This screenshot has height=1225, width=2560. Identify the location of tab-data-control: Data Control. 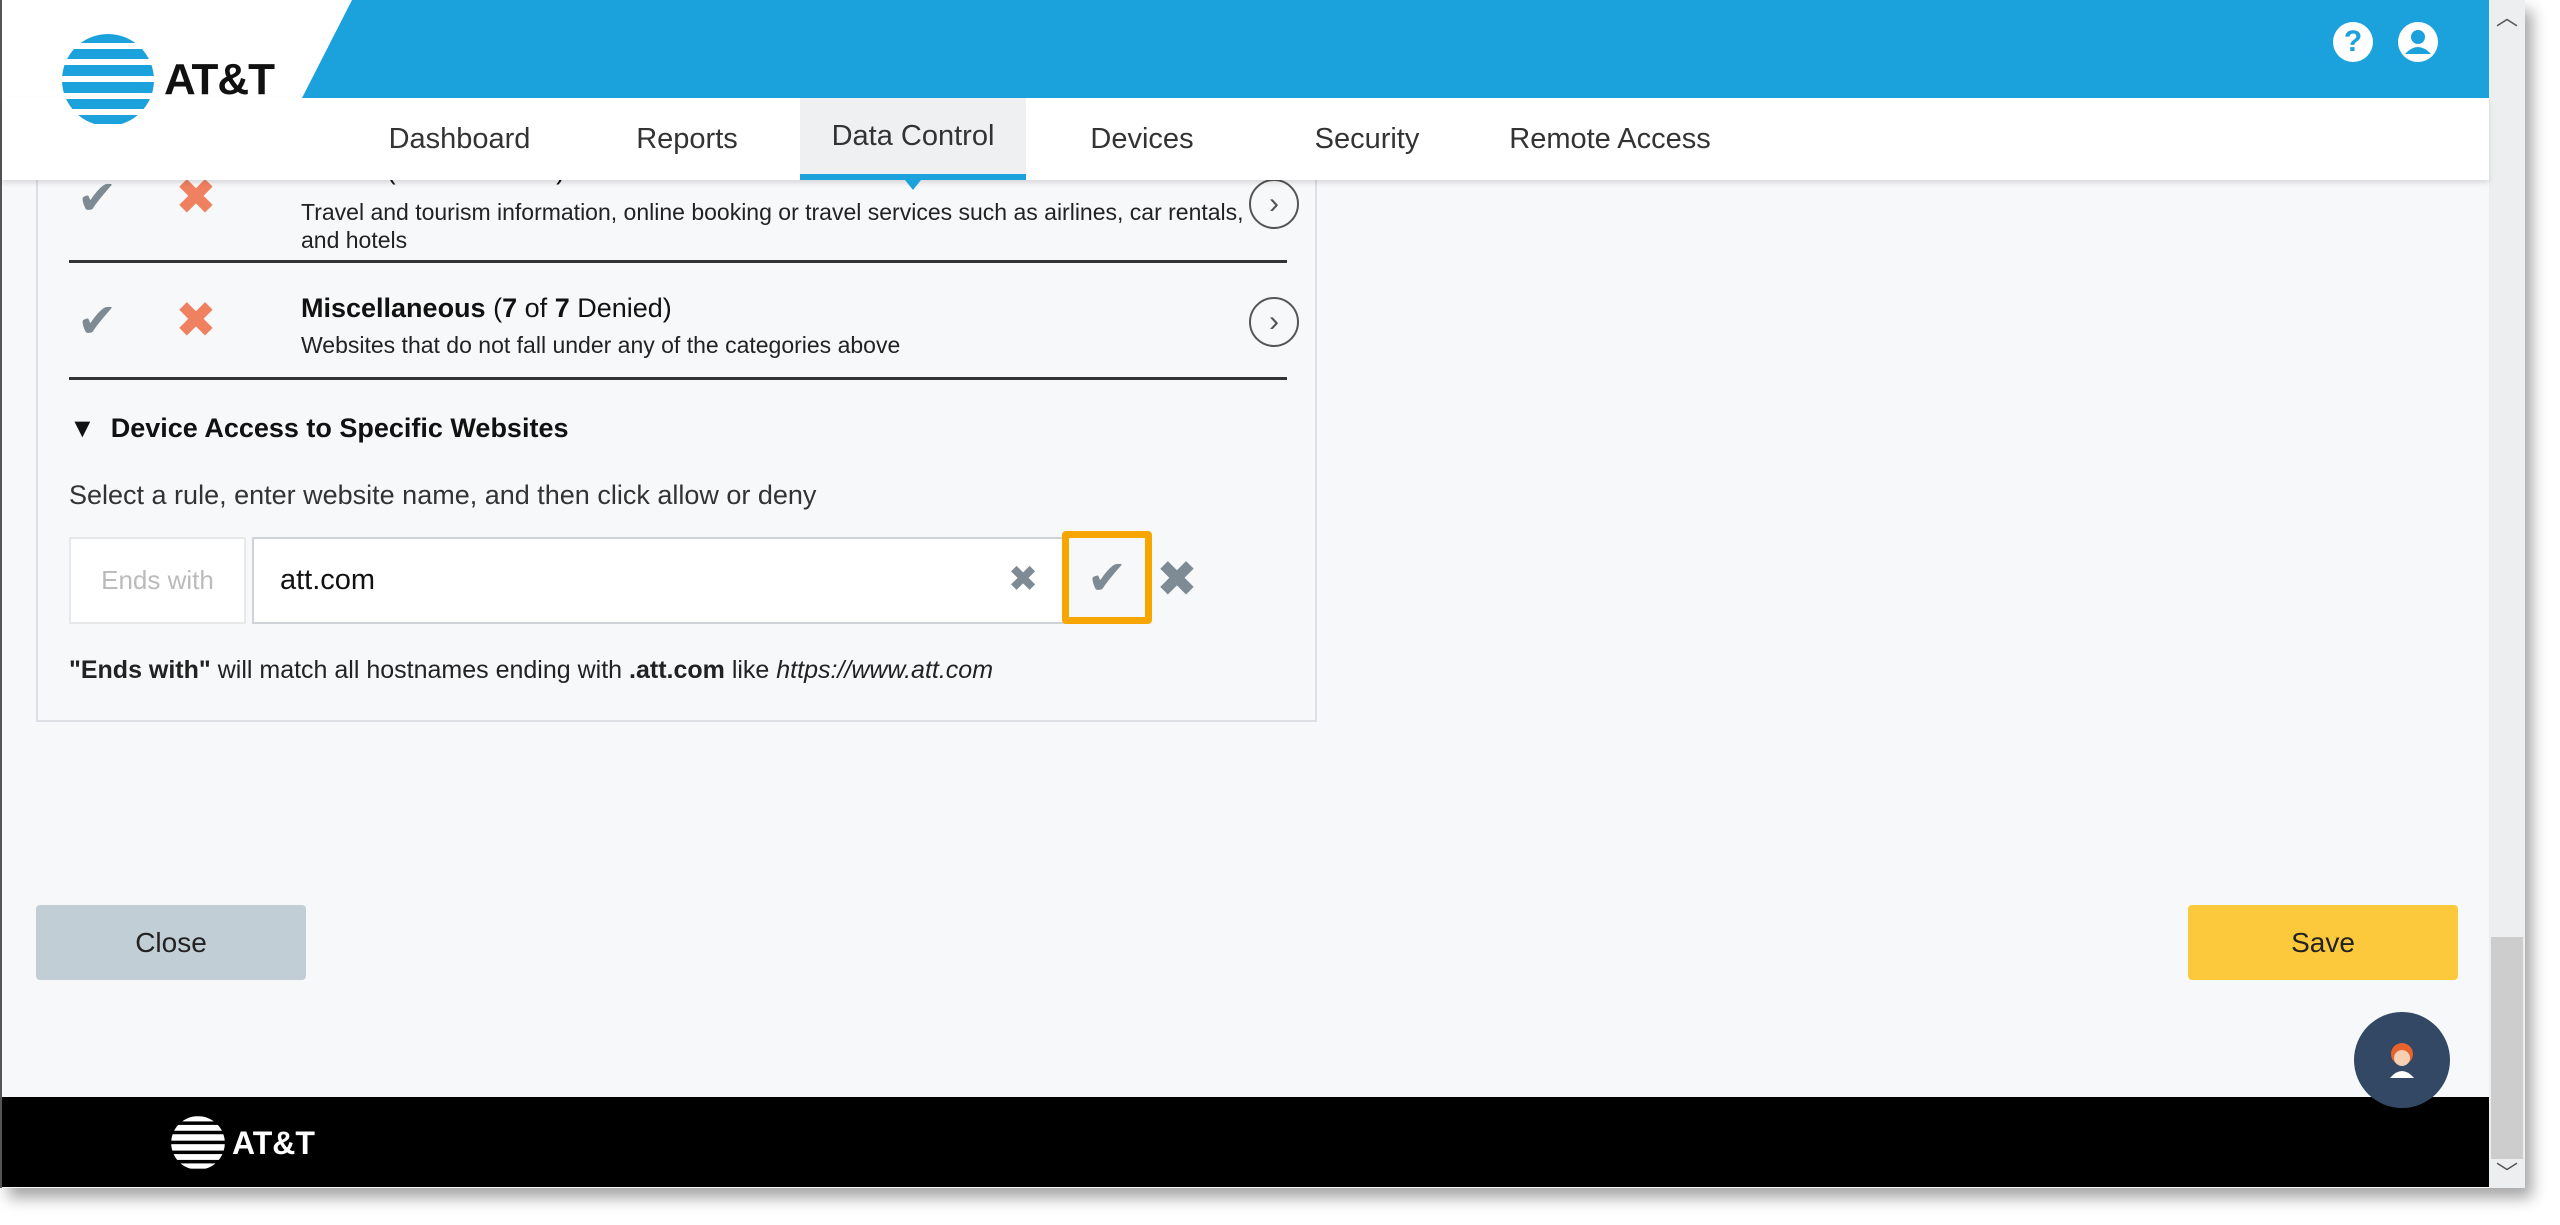
(913, 144).